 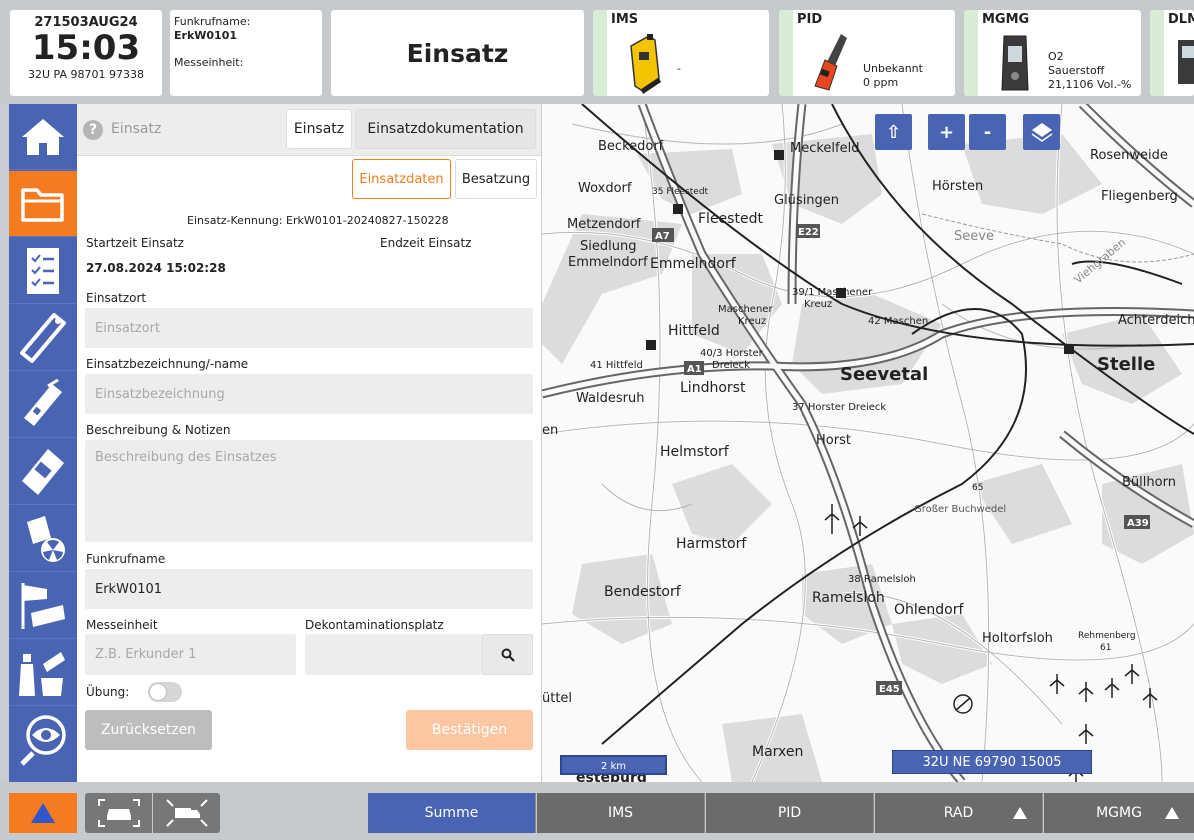 I want to click on tab-pid: PID, so click(x=790, y=813).